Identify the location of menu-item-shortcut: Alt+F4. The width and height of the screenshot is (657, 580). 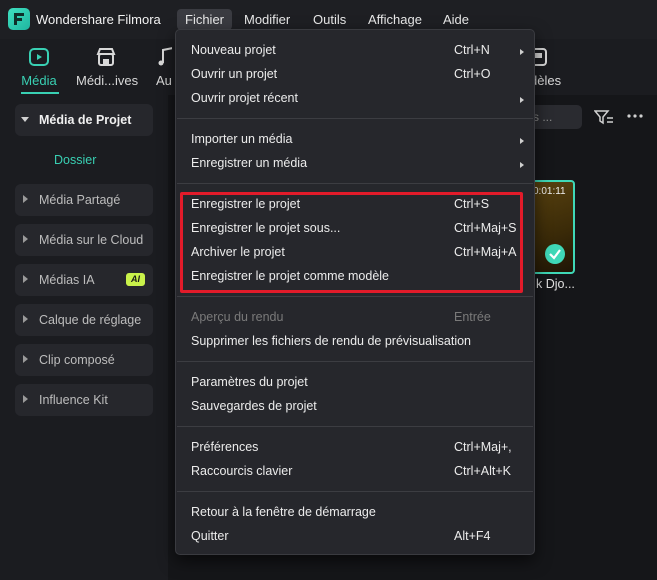
(472, 536).